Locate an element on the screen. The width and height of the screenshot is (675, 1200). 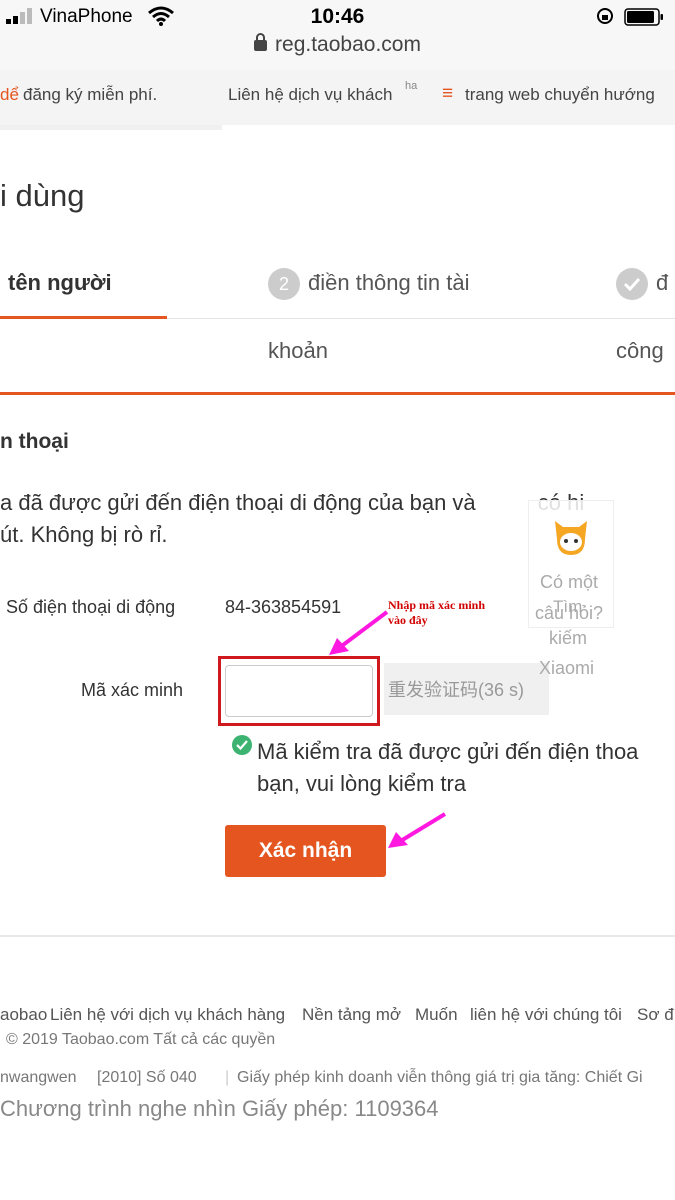
page-title: i dùng is located at coordinates (42, 195).